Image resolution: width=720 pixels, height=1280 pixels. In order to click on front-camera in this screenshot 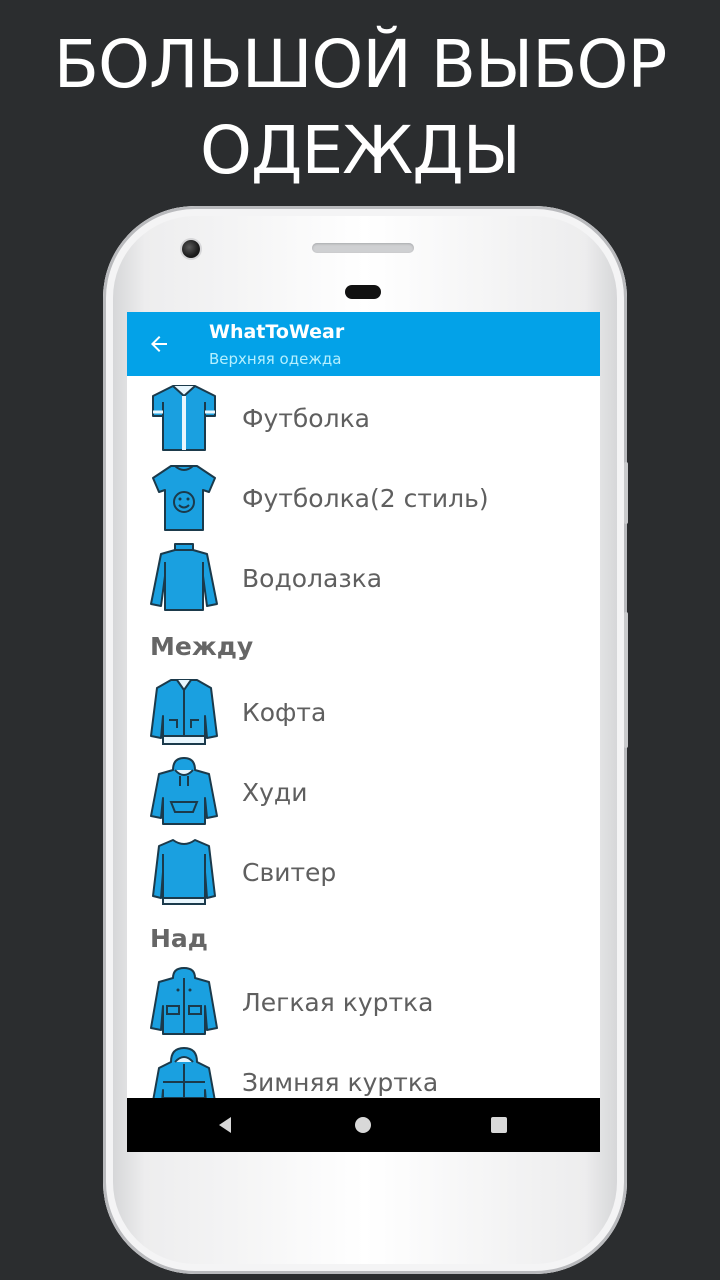, I will do `click(191, 249)`.